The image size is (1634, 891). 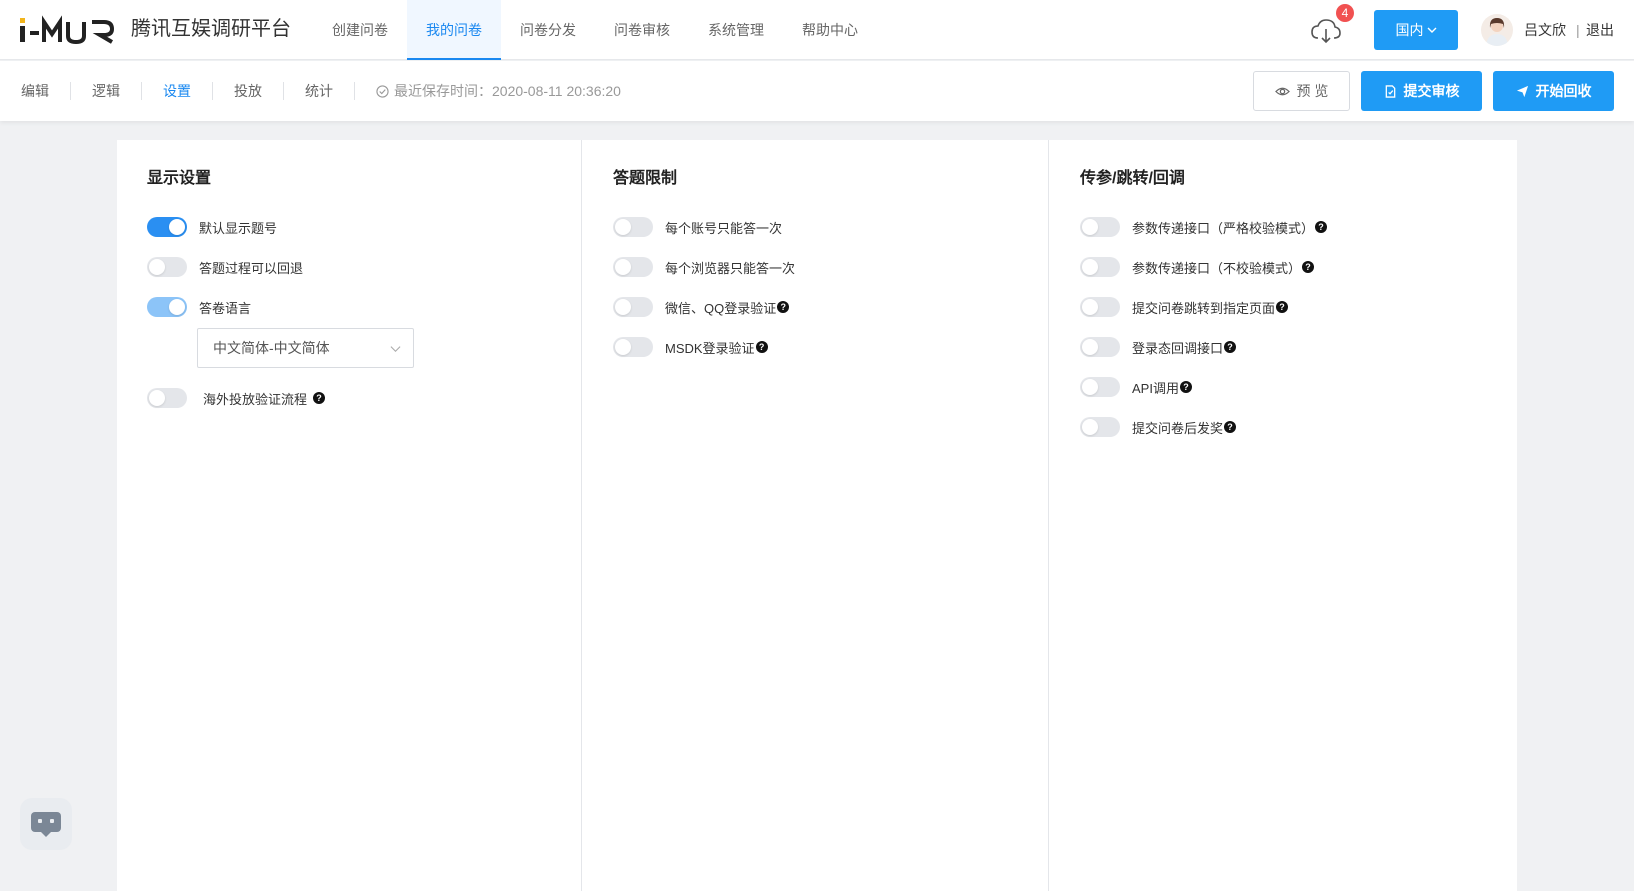 What do you see at coordinates (1100, 307) in the screenshot?
I see `redirect-after-submit-toggle` at bounding box center [1100, 307].